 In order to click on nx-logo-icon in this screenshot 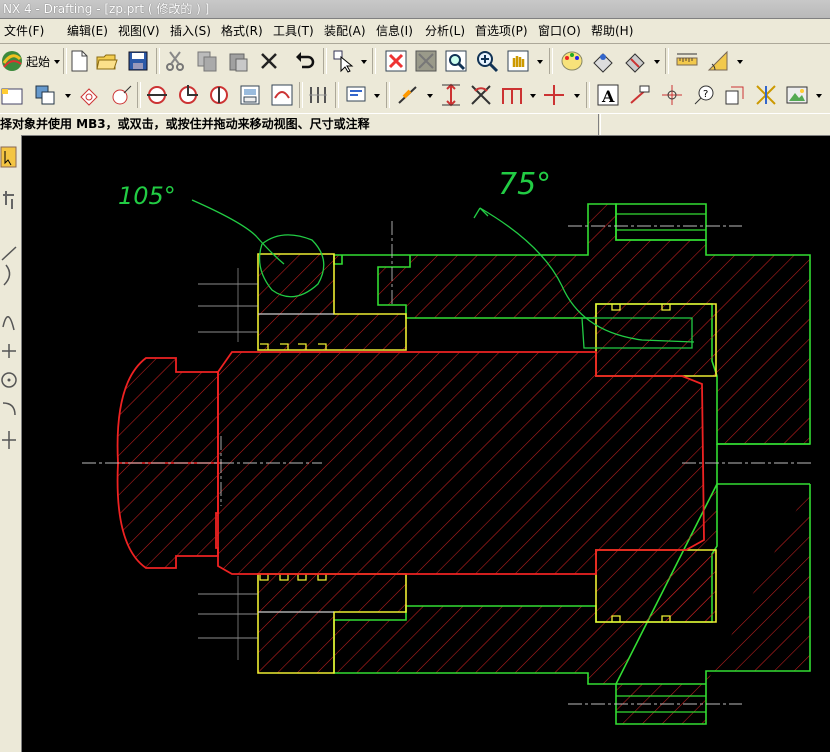, I will do `click(12, 61)`.